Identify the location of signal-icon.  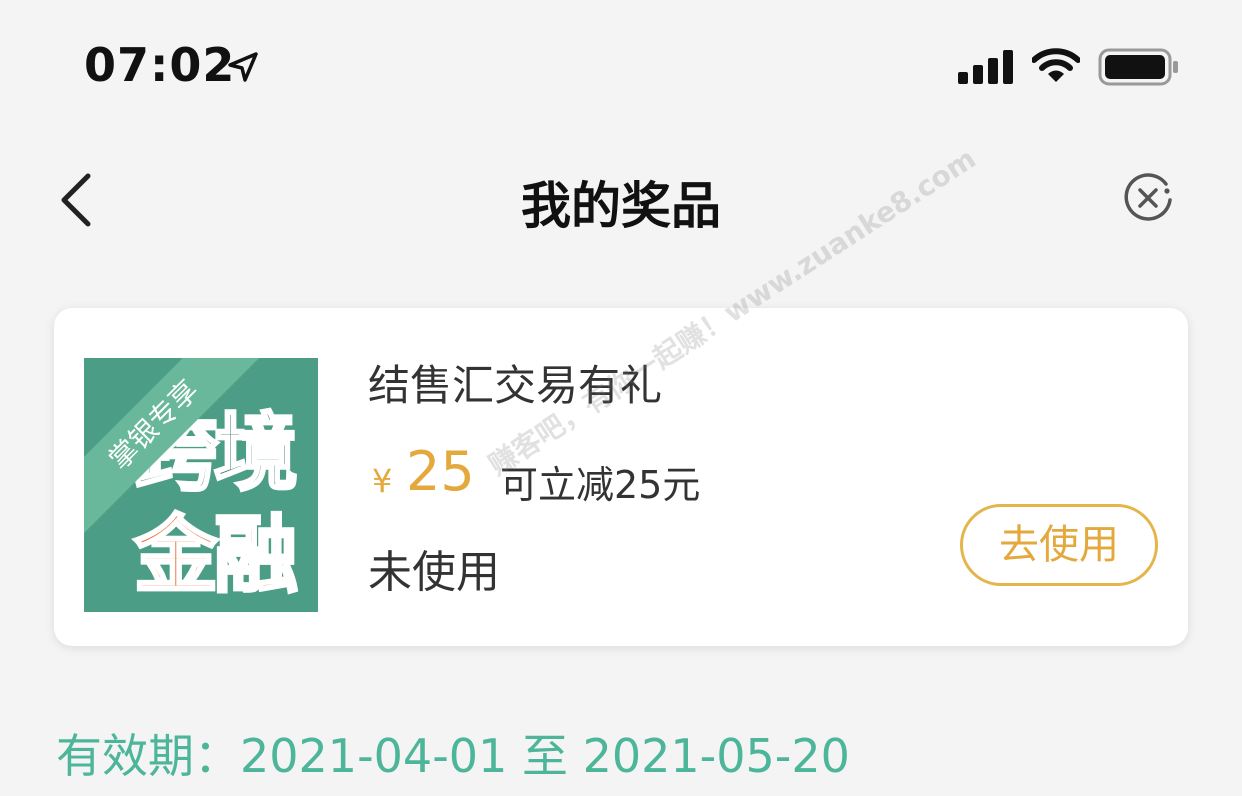
(986, 69).